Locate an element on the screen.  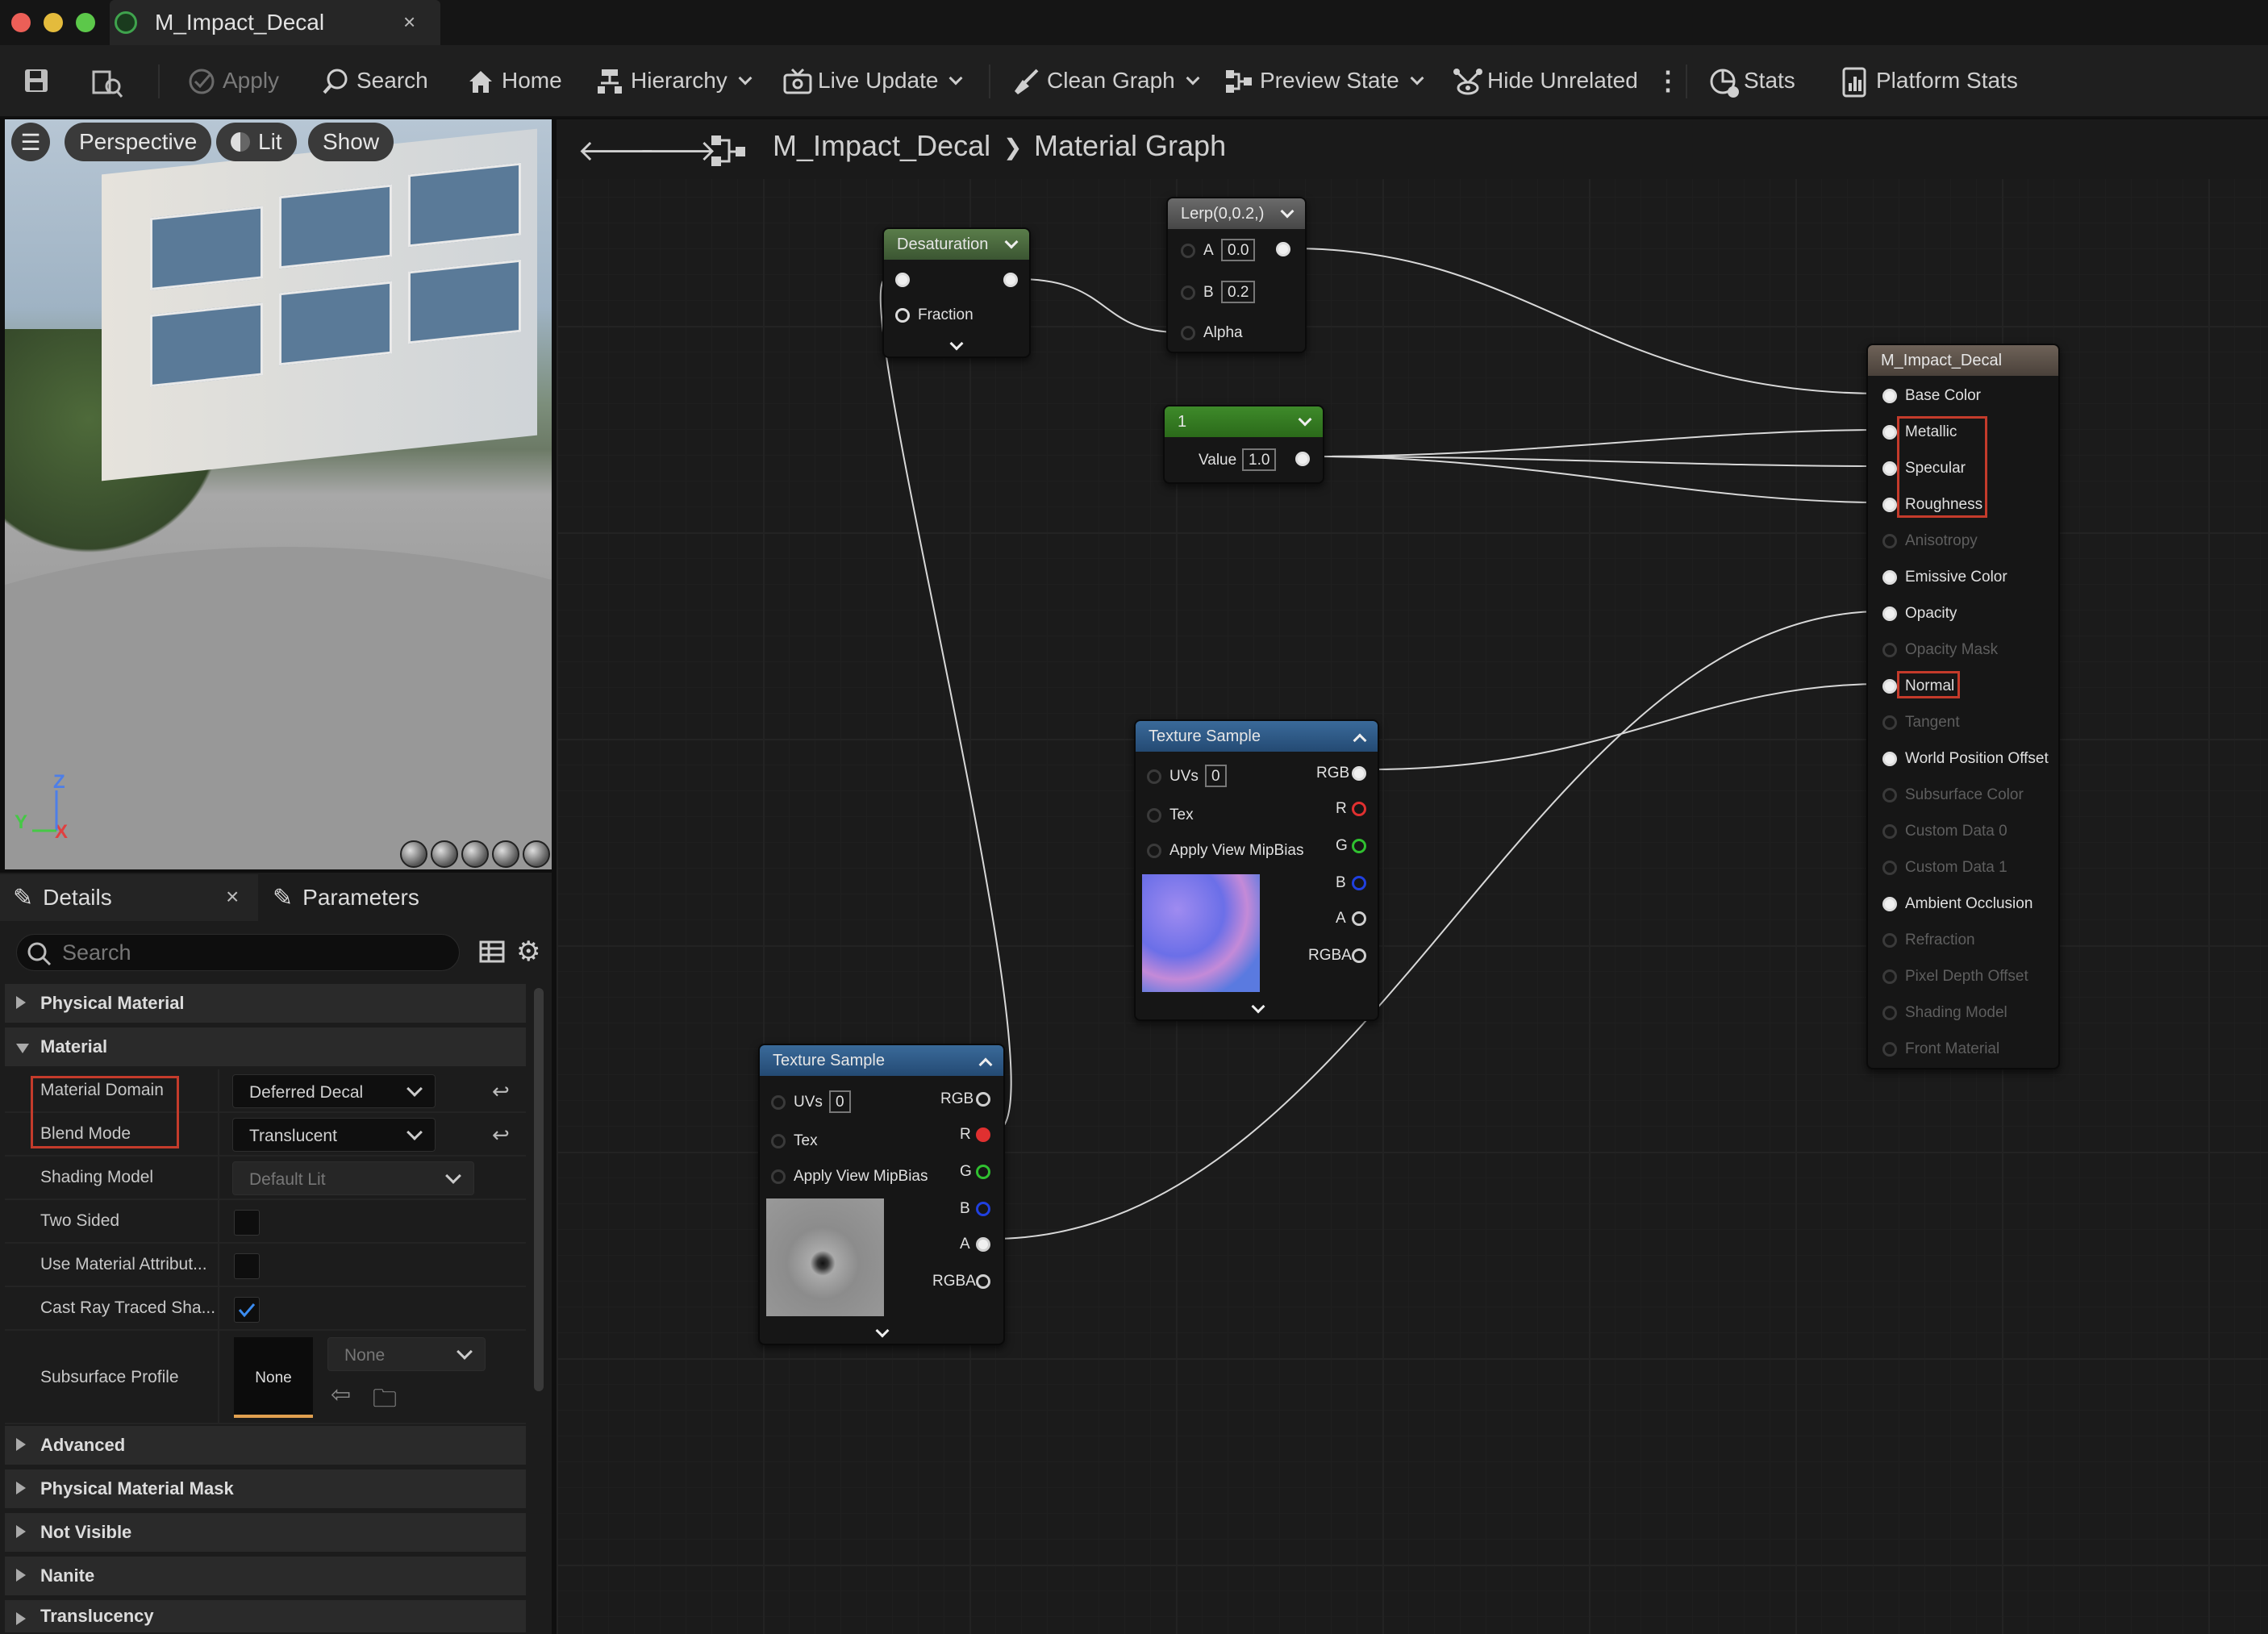
normal-map-thumbnail is located at coordinates (1201, 933).